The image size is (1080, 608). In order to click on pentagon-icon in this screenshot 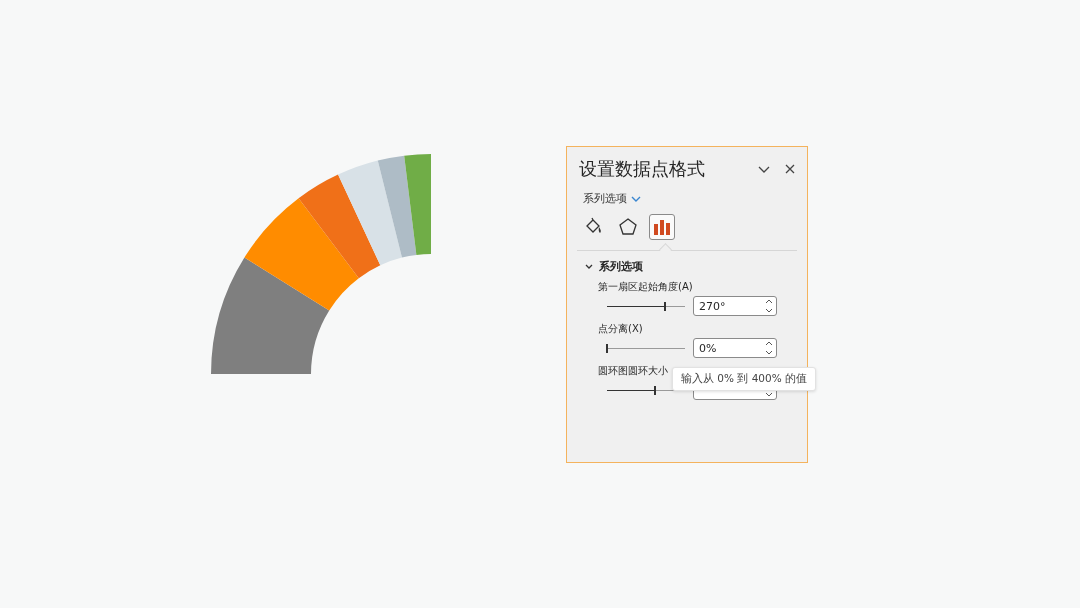, I will do `click(628, 227)`.